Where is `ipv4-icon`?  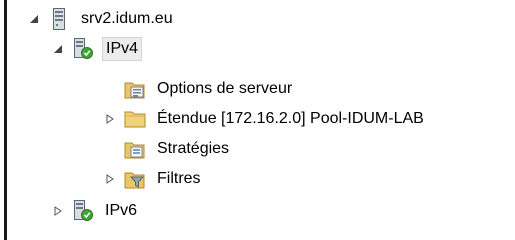 ipv4-icon is located at coordinates (83, 49).